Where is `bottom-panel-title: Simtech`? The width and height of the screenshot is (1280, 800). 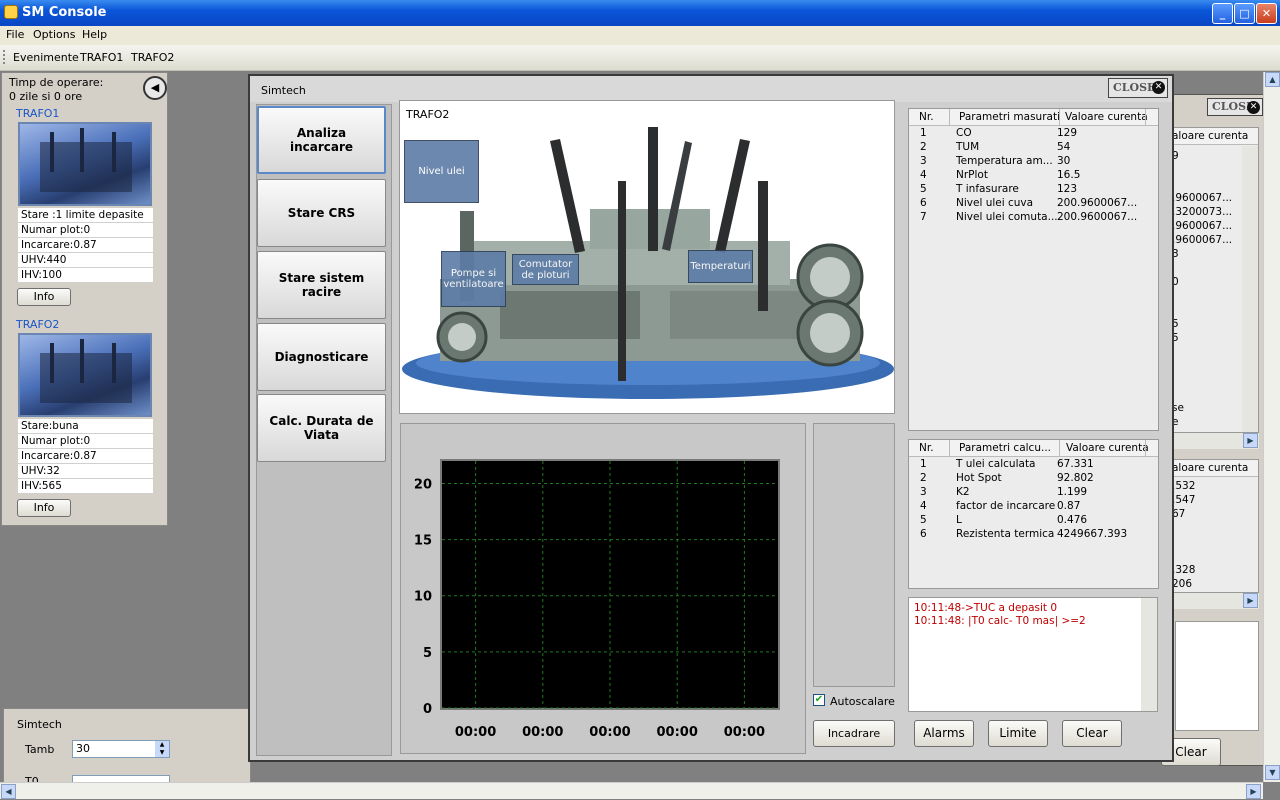 bottom-panel-title: Simtech is located at coordinates (39, 724).